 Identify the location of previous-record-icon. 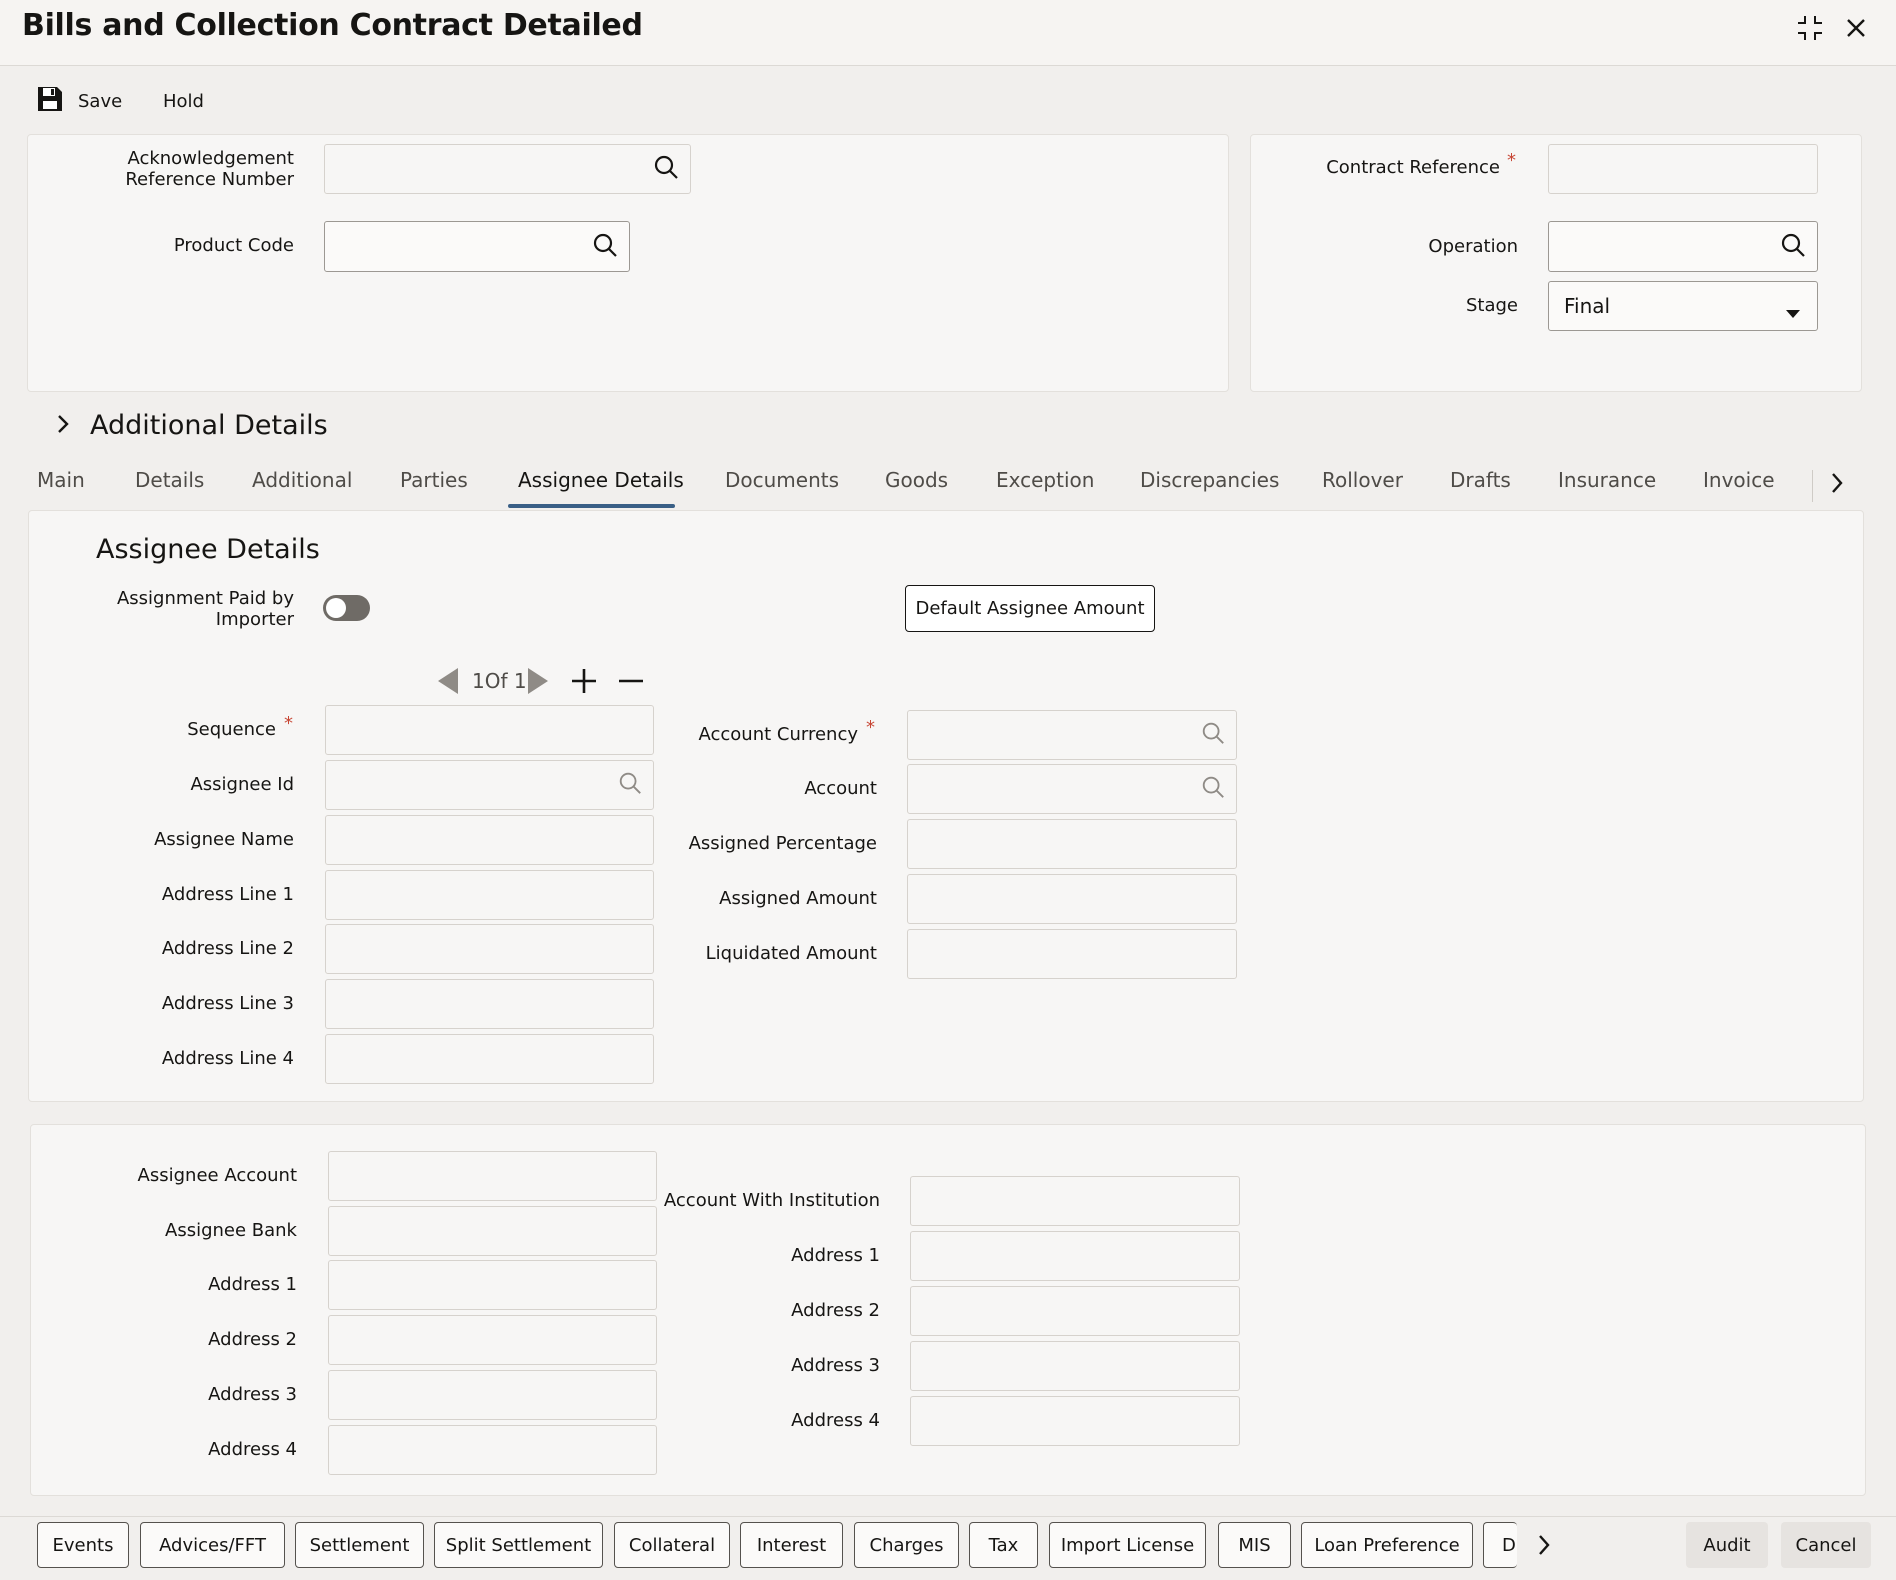
(448, 683).